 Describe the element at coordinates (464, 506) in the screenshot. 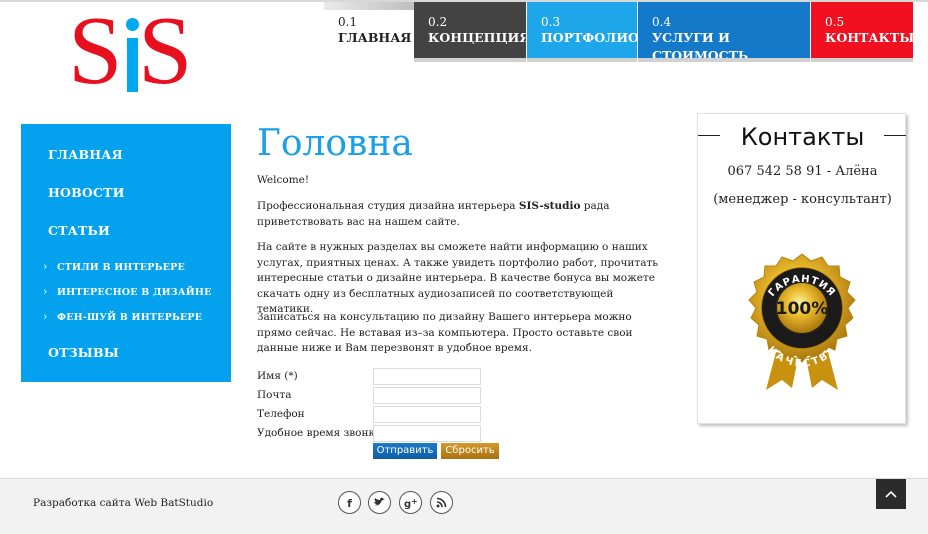

I see `footer: Разработка сайта Web BatStudio f g +` at that location.